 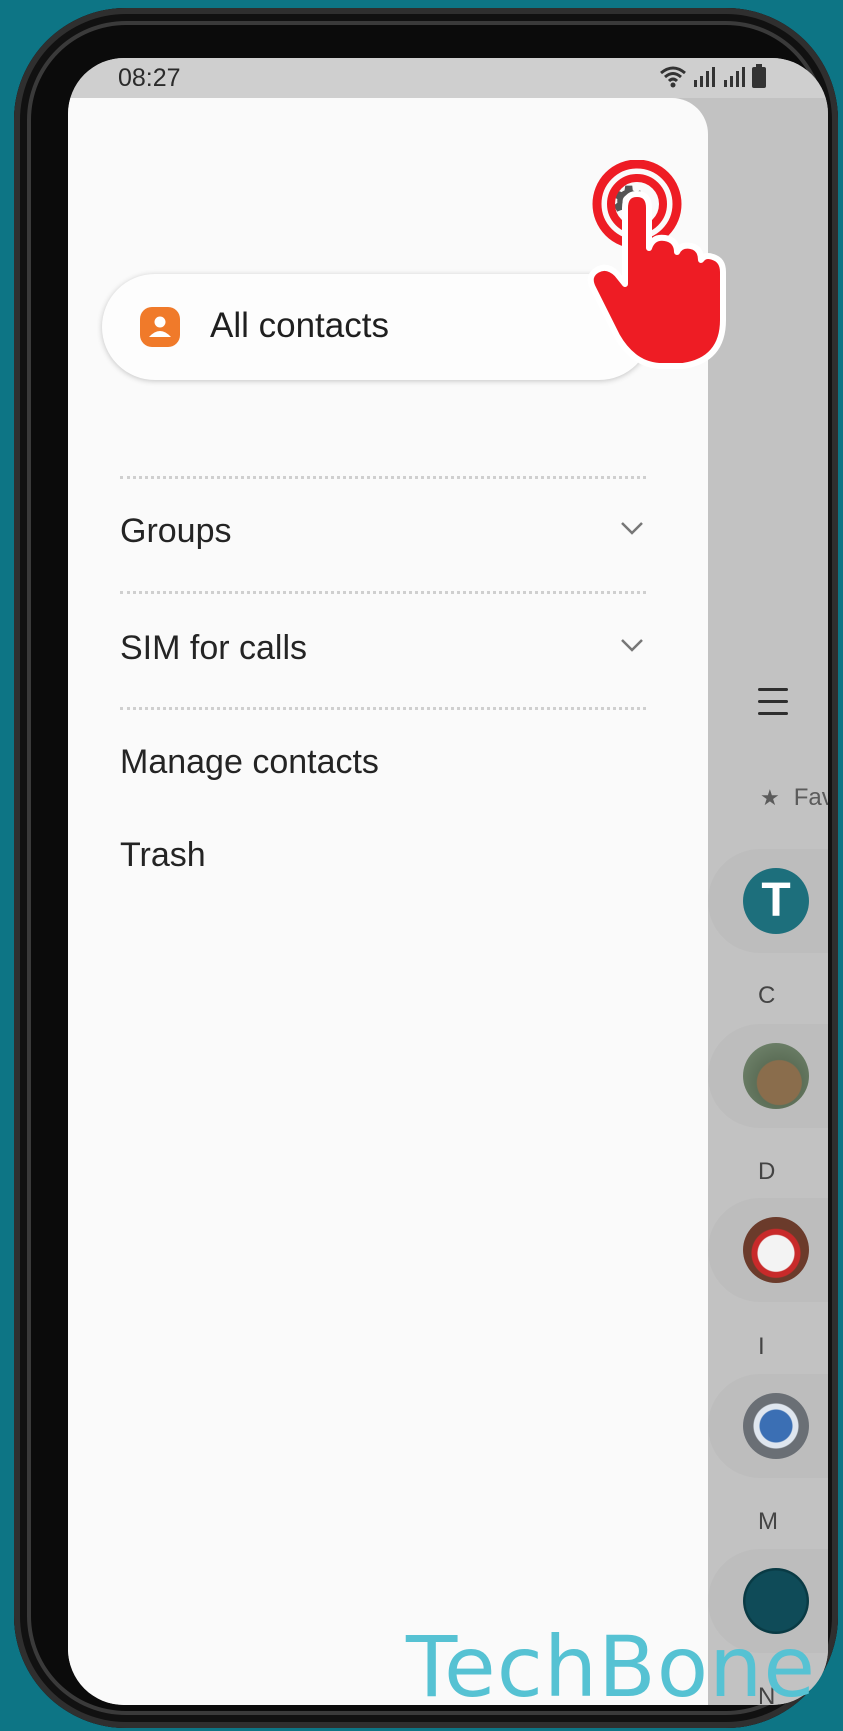 What do you see at coordinates (385, 855) in the screenshot?
I see `drawer-item-trash: Trash` at bounding box center [385, 855].